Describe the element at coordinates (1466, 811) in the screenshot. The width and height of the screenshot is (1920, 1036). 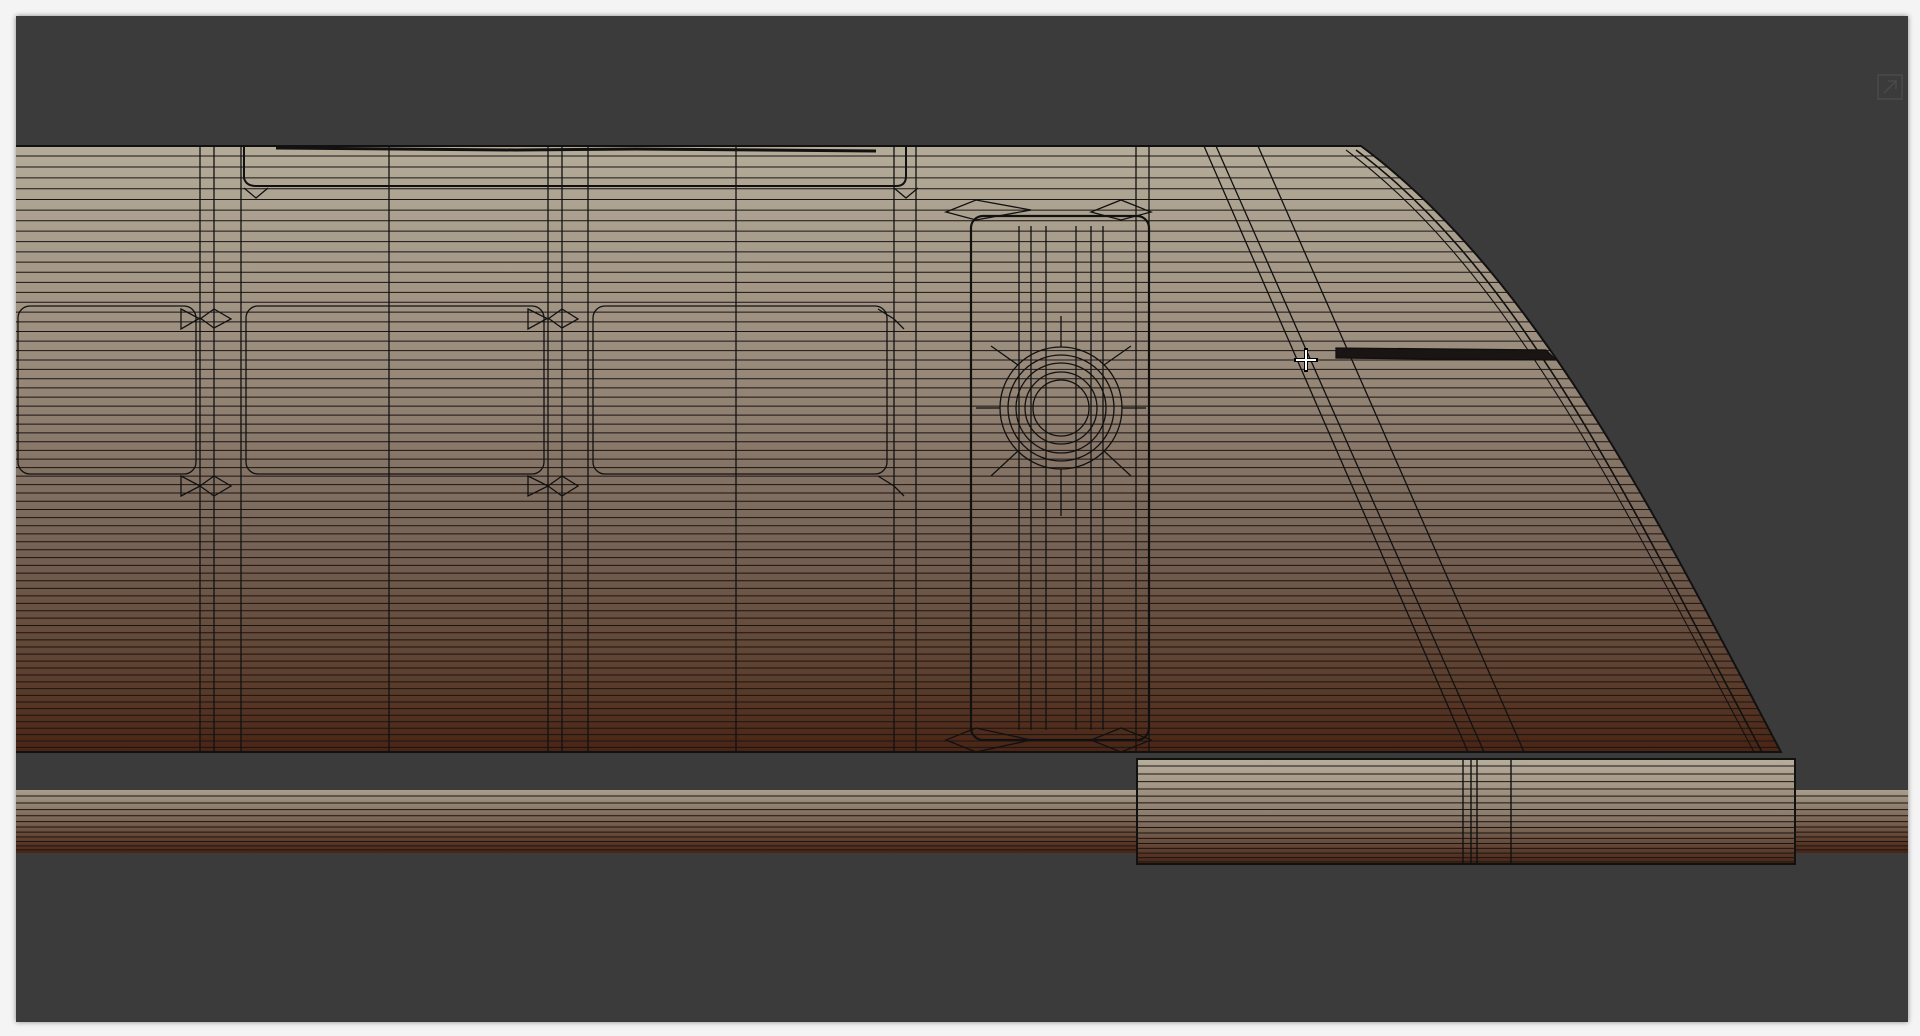
I see `bogie-block` at that location.